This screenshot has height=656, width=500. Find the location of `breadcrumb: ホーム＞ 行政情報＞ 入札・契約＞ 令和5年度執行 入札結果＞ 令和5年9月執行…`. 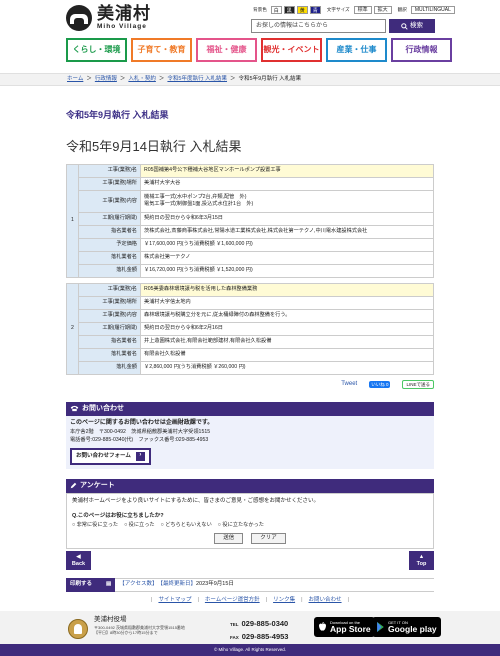

breadcrumb: ホーム＞ 行政情報＞ 入札・契約＞ 令和5年度執行 入札結果＞ 令和5年9月執行… is located at coordinates (184, 79).